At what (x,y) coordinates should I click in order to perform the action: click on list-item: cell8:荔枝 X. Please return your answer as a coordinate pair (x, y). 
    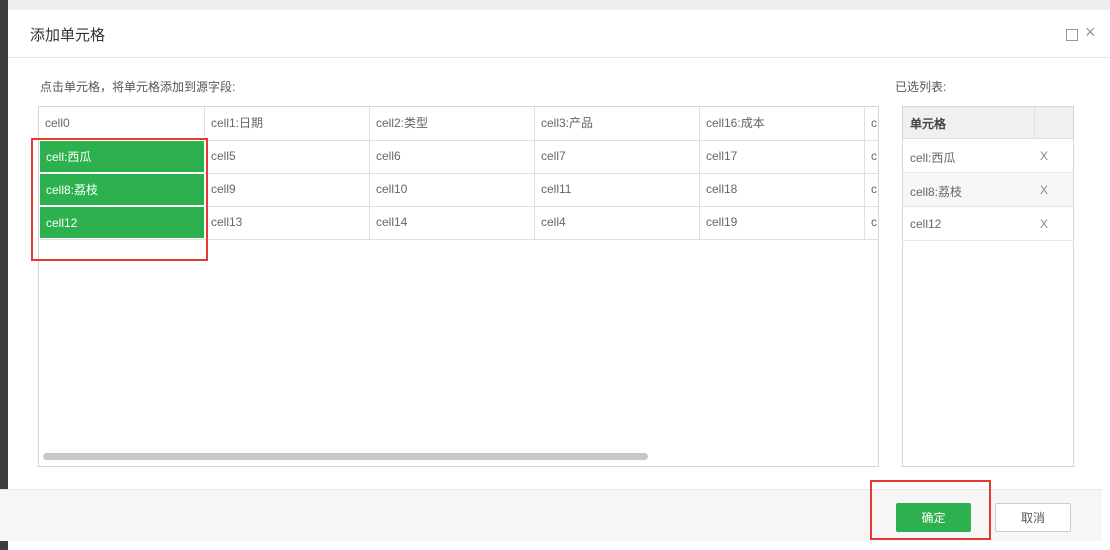
    Looking at the image, I should click on (988, 190).